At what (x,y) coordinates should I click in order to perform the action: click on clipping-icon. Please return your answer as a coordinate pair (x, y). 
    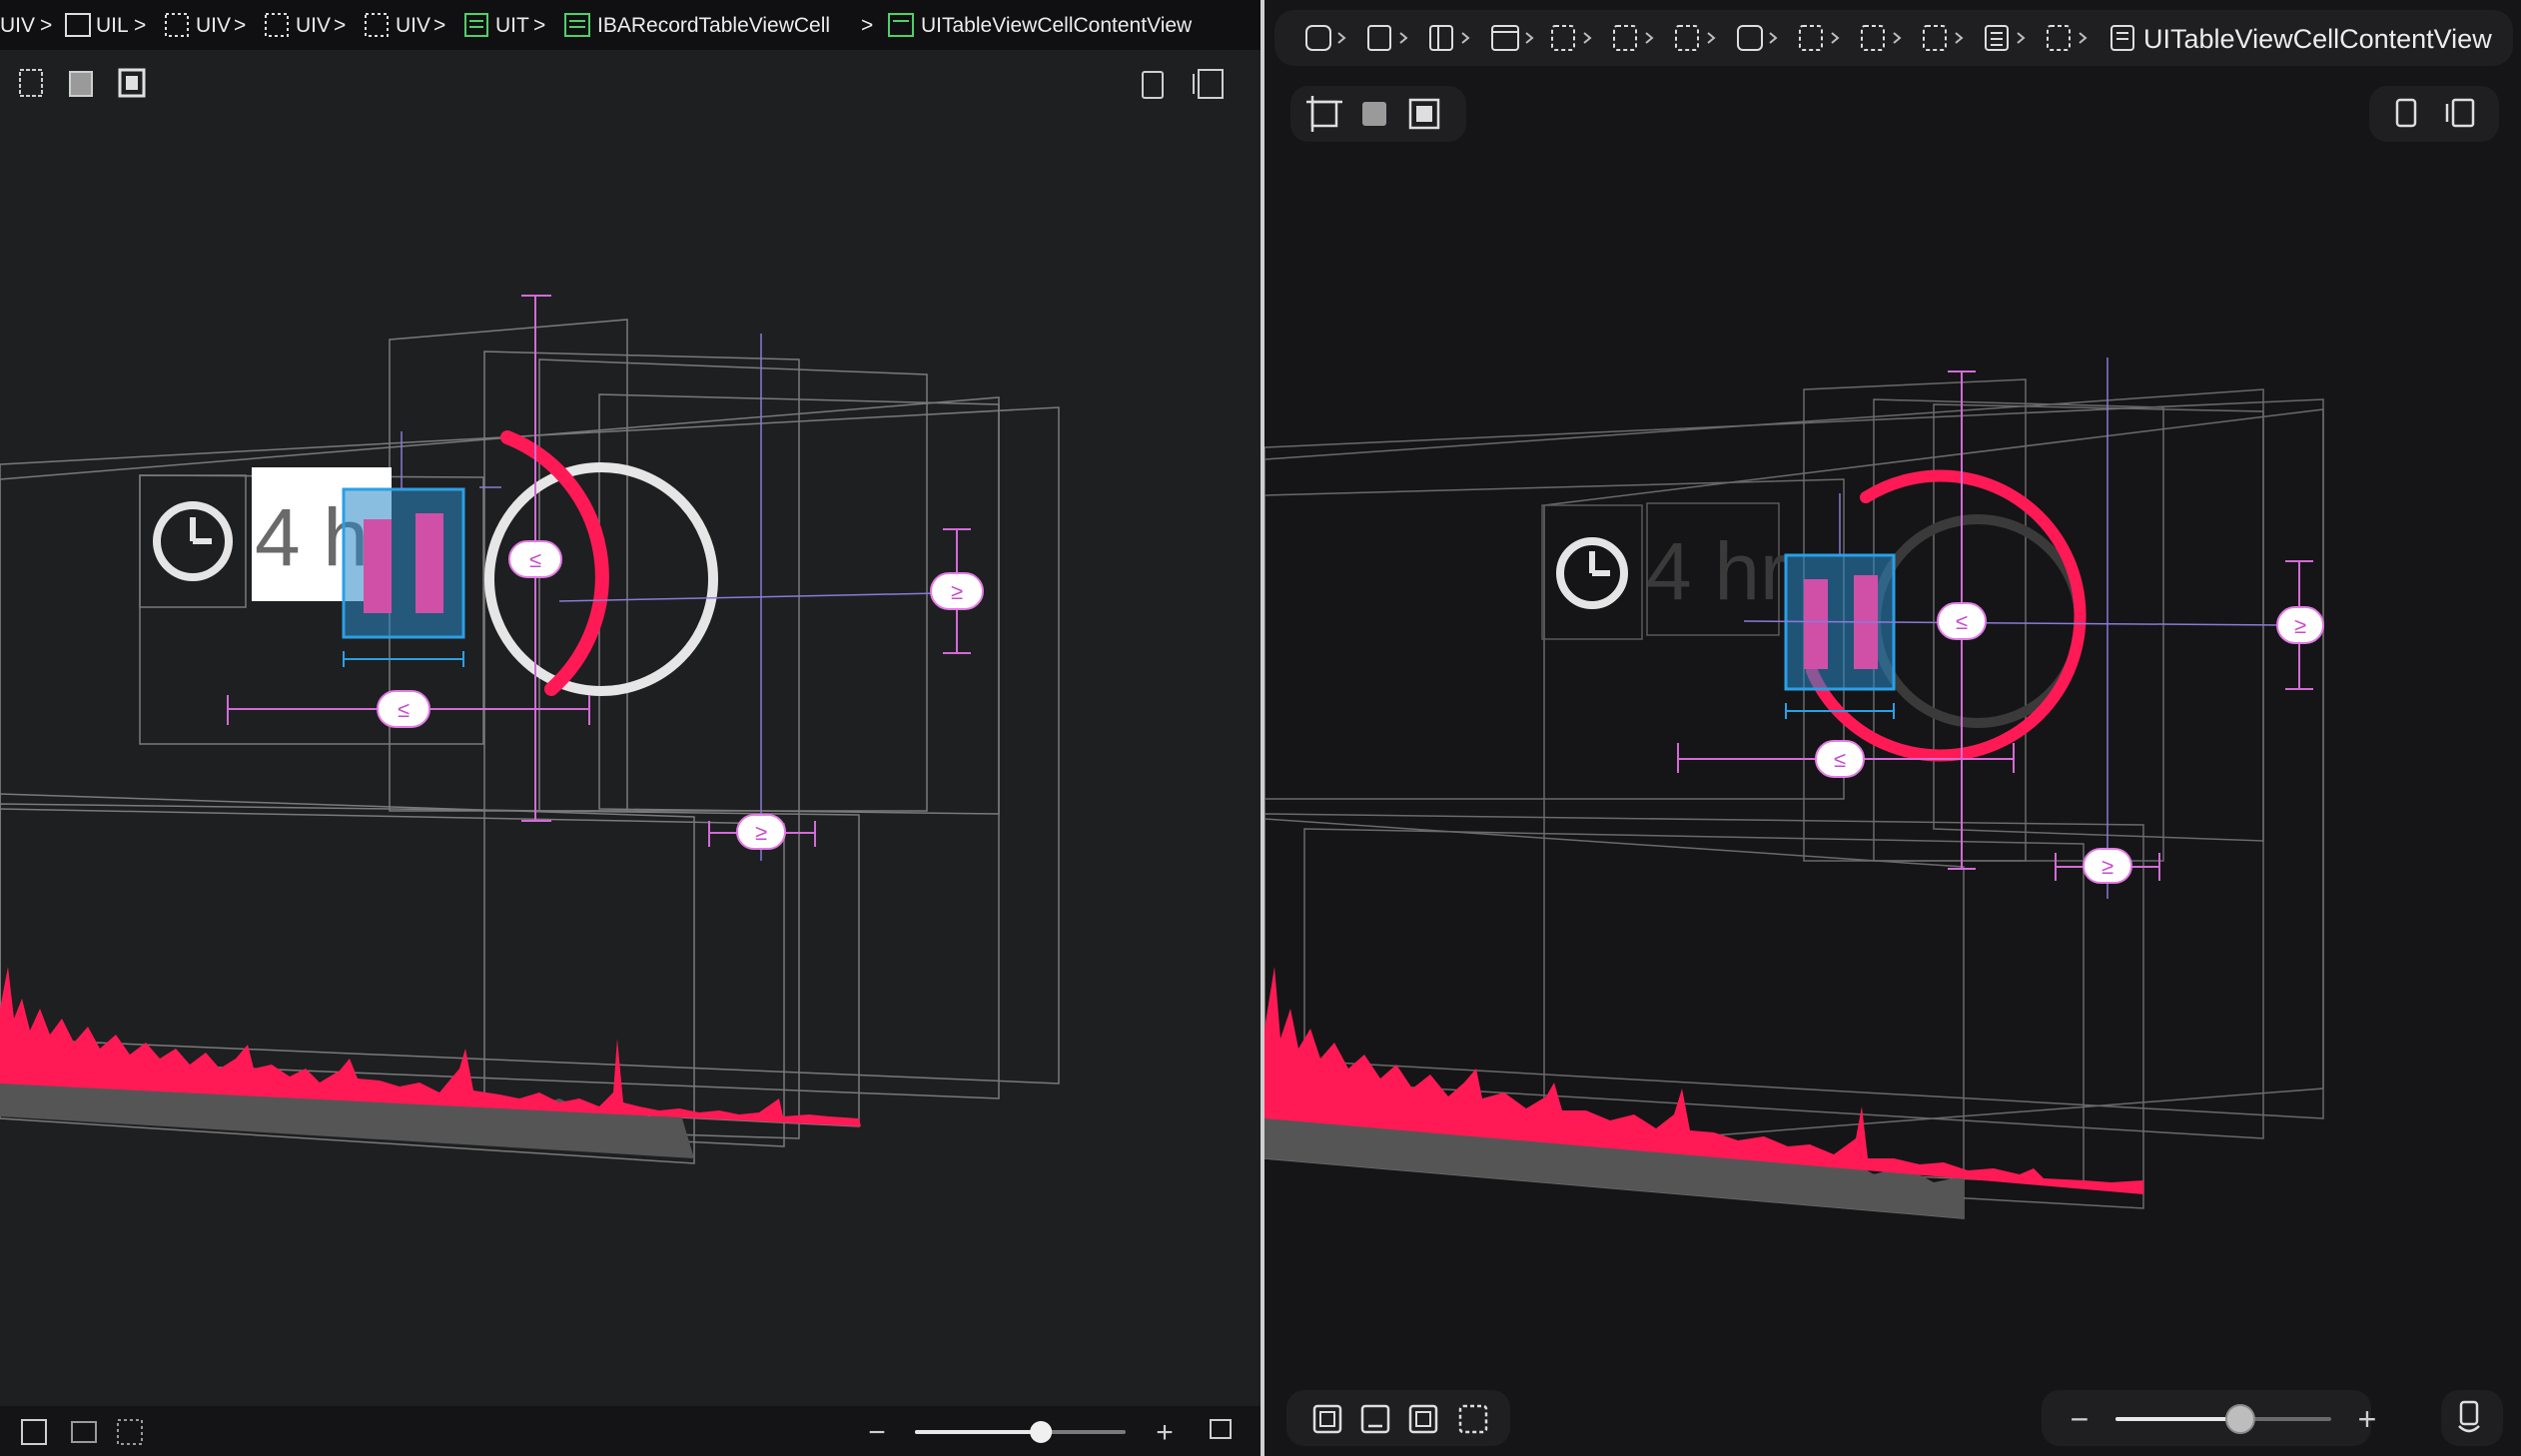
    Looking at the image, I should click on (31, 83).